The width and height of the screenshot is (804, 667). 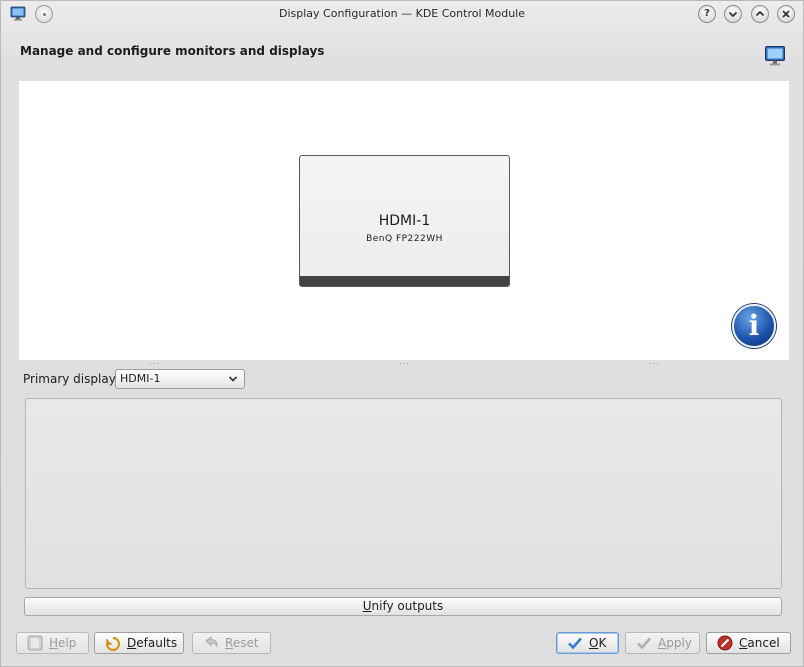 I want to click on mnemonic: D, so click(x=132, y=643).